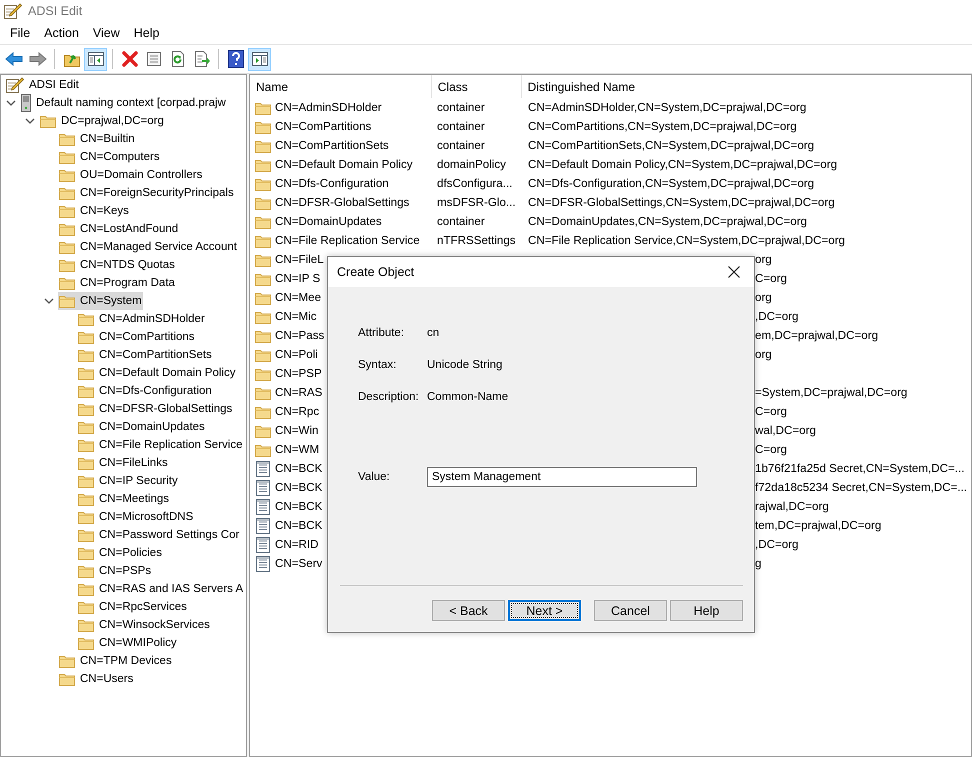 Image resolution: width=972 pixels, height=757 pixels. I want to click on back-arrow-icon, so click(13, 59).